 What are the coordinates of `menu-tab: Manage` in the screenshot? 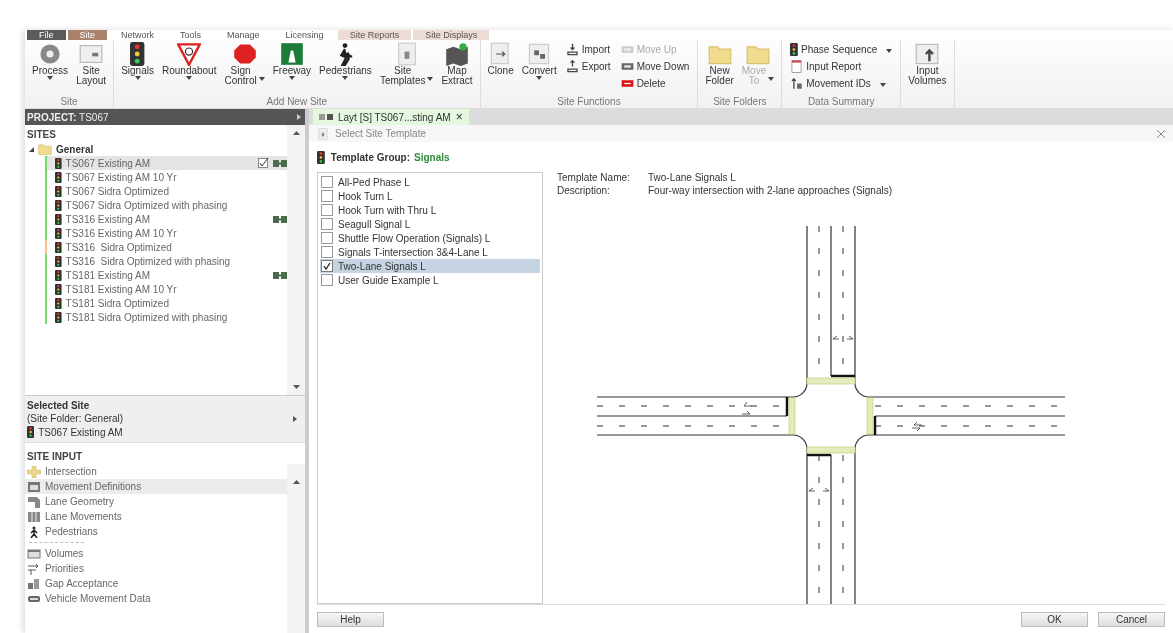 It's located at (243, 35).